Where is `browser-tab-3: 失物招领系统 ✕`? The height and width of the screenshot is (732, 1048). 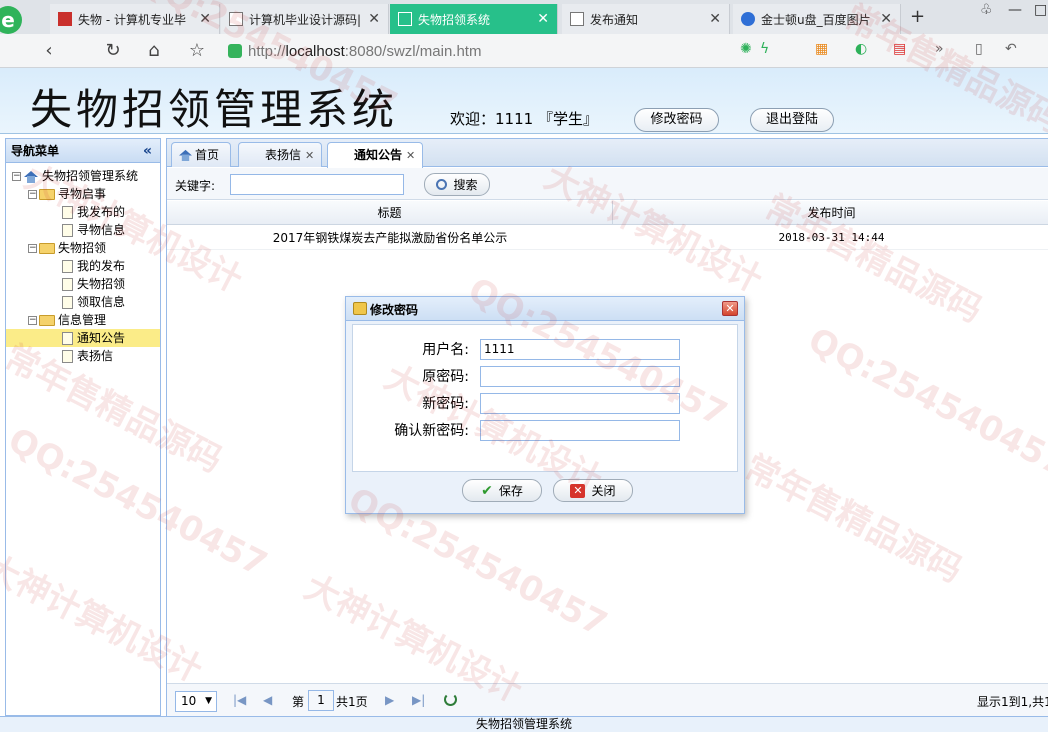 browser-tab-3: 失物招领系统 ✕ is located at coordinates (474, 19).